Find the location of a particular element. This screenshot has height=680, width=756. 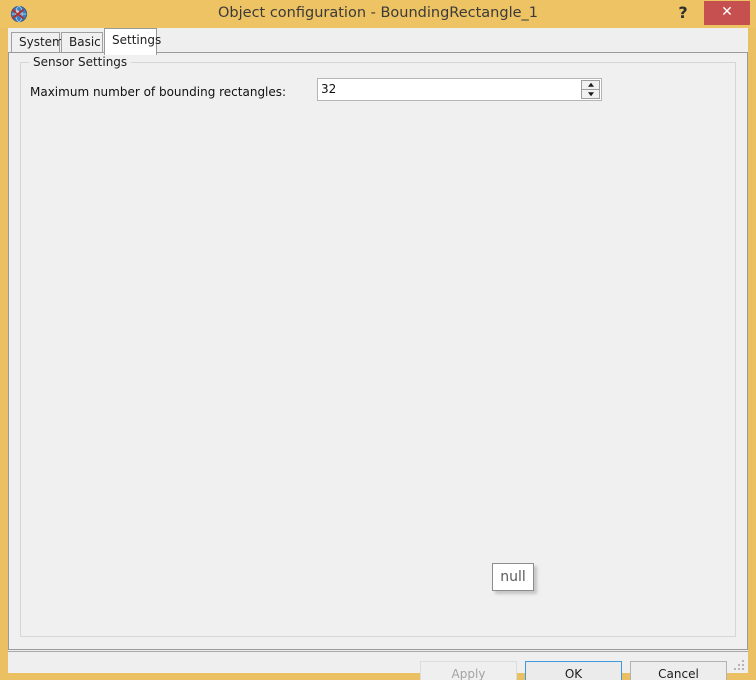

tab-system: System is located at coordinates (37, 42).